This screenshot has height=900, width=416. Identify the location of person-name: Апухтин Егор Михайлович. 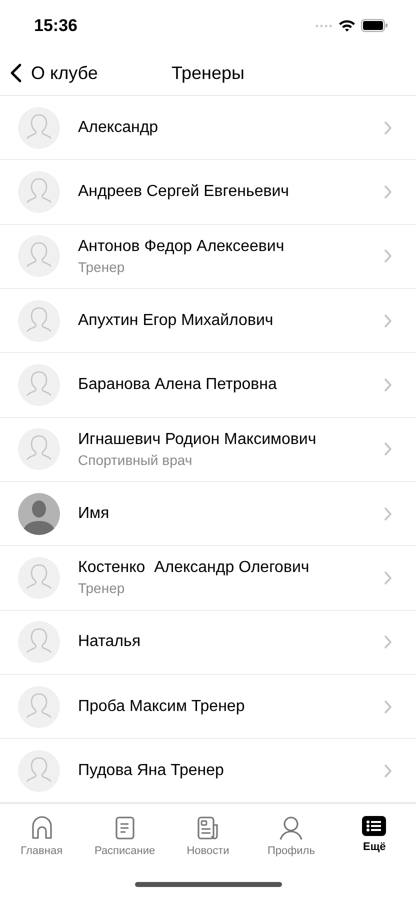
(176, 321).